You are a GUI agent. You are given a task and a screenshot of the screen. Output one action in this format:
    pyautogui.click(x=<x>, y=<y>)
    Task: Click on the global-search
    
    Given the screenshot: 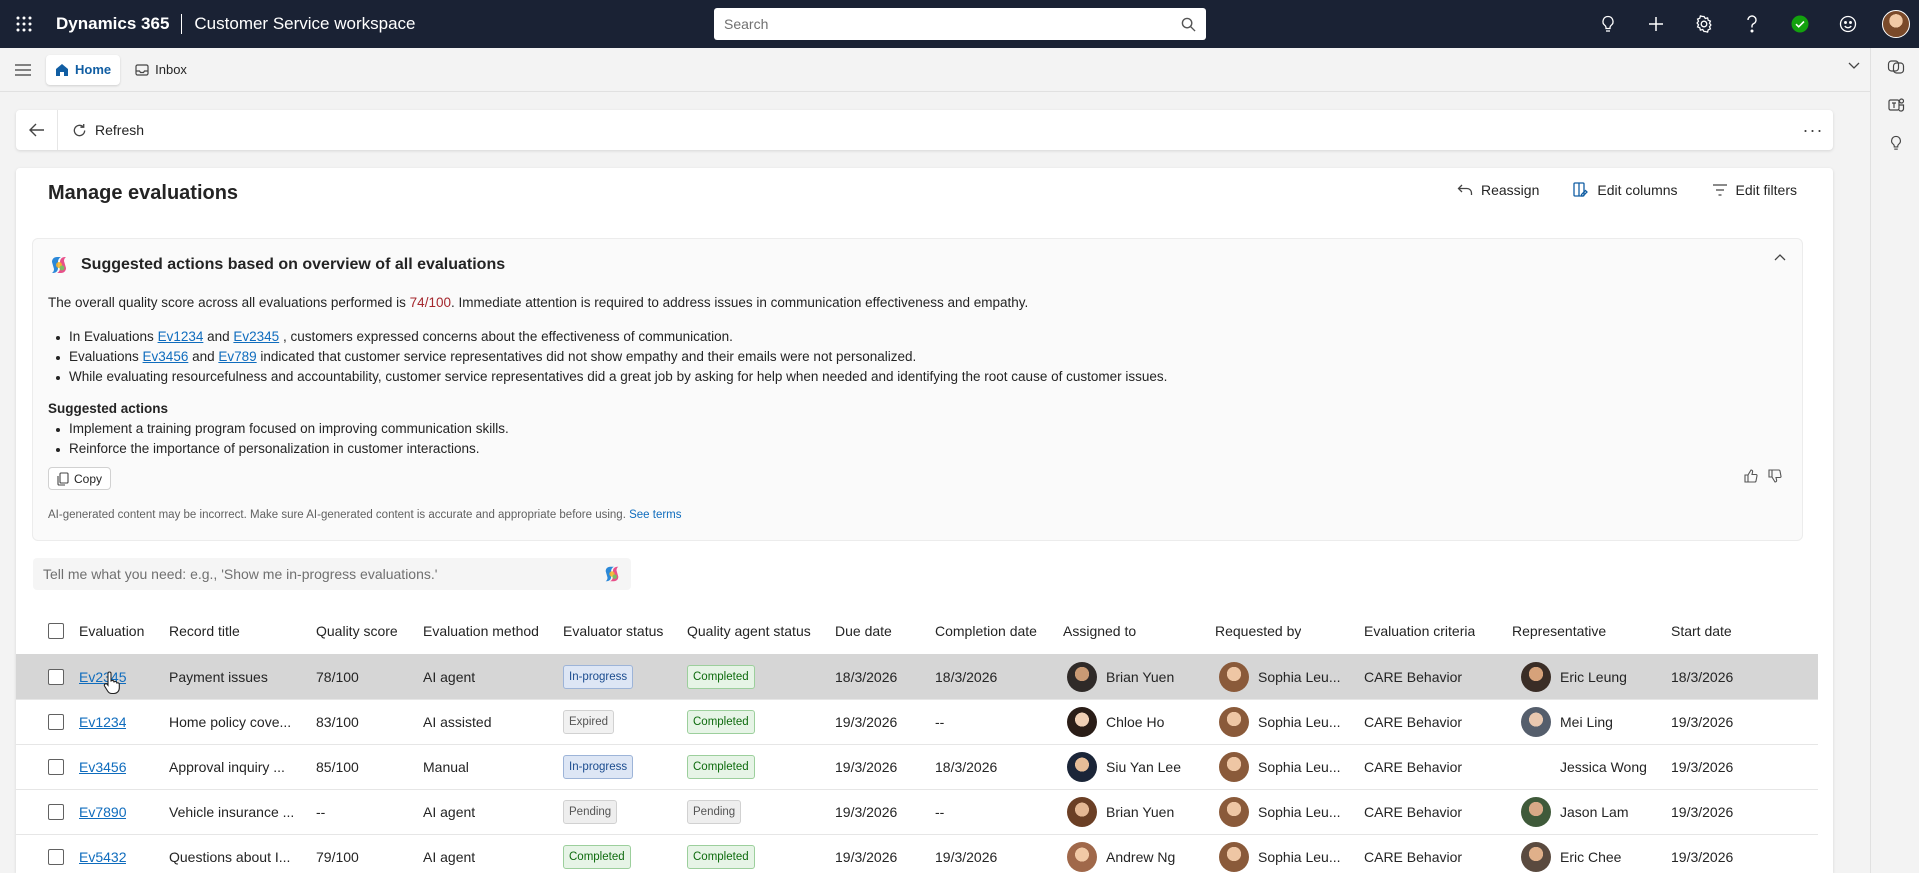 What is the action you would take?
    pyautogui.click(x=960, y=24)
    